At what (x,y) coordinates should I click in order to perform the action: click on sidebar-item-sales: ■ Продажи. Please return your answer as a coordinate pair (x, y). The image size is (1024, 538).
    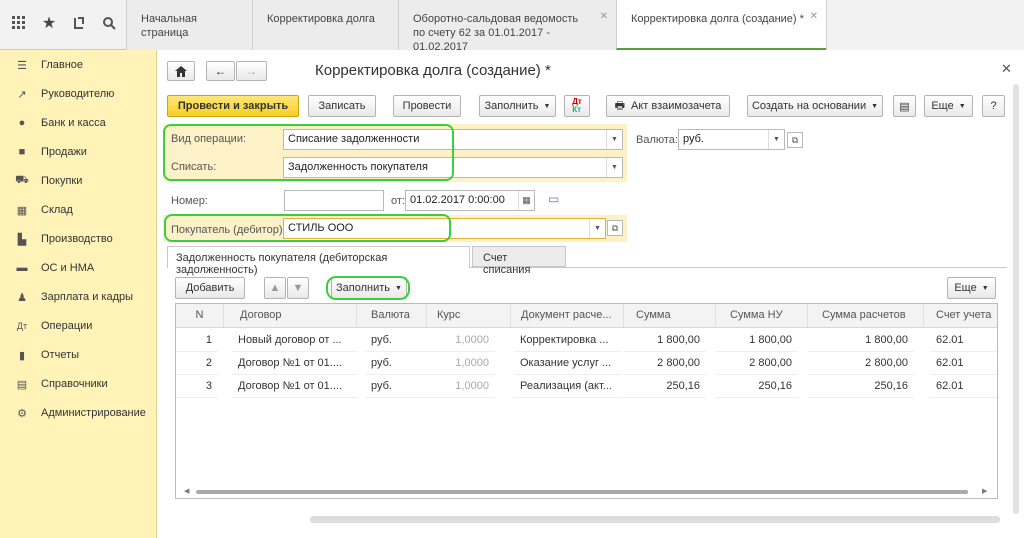
    Looking at the image, I should click on (78, 152).